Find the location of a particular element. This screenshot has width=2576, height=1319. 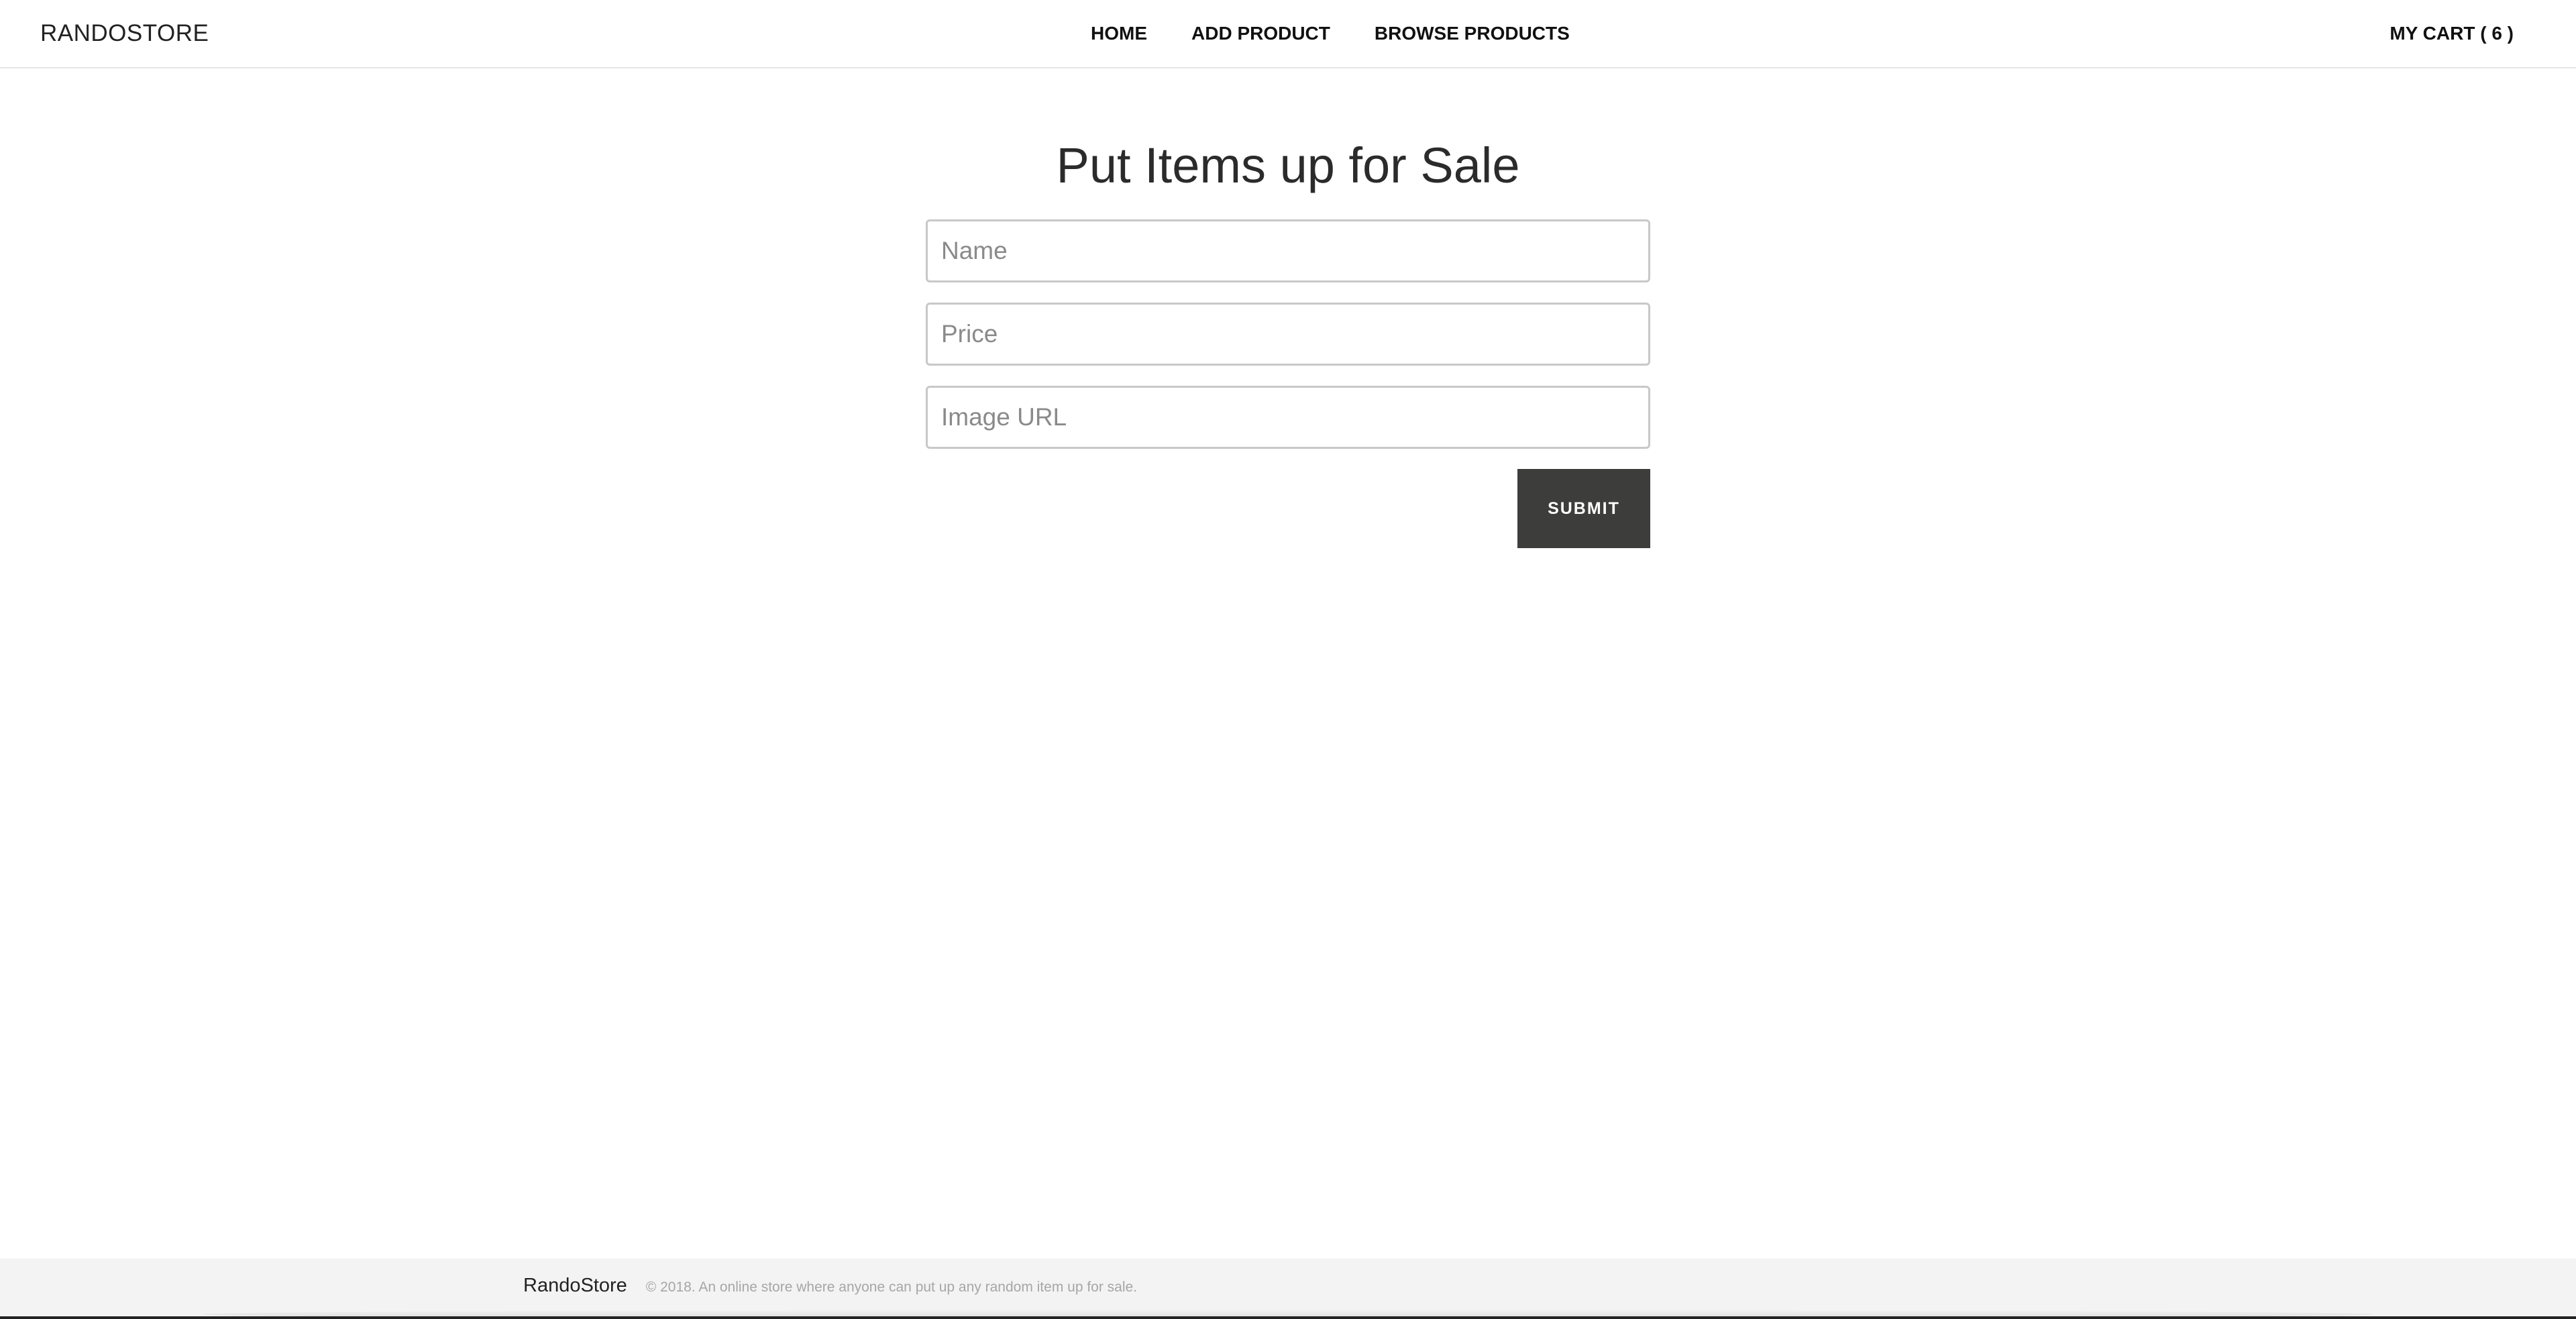

brand-logo-link: RANDOSTORE is located at coordinates (124, 33).